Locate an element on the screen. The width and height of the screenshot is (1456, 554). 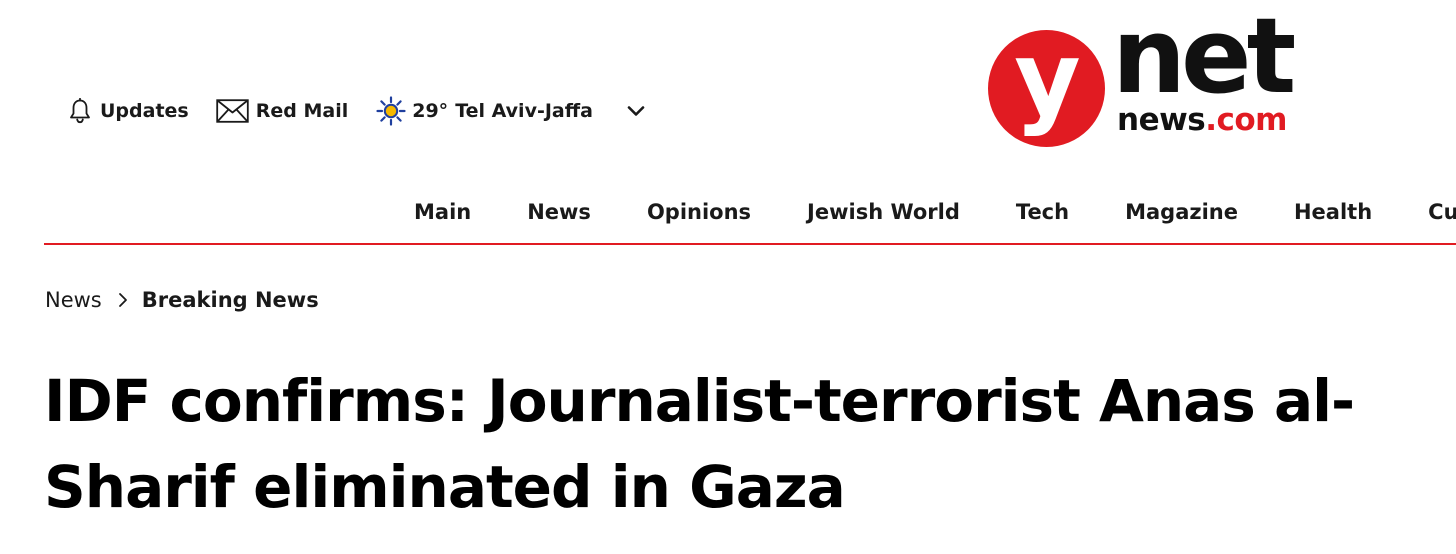
logo-red-circle: y is located at coordinates (1046, 83).